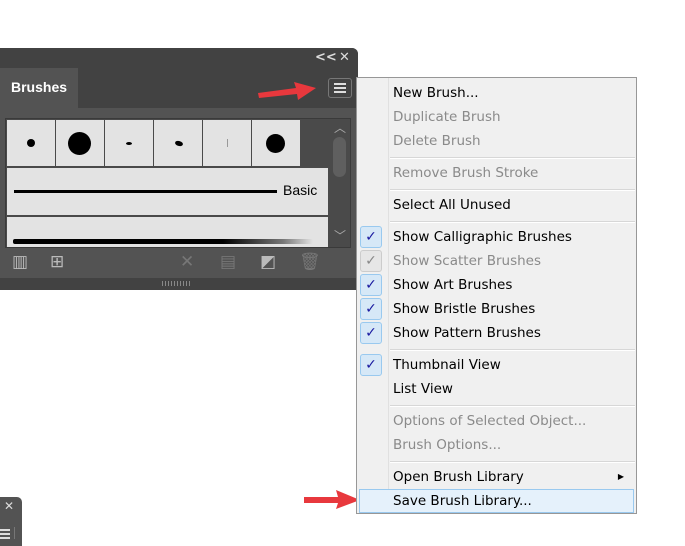 The image size is (685, 546). What do you see at coordinates (228, 262) in the screenshot?
I see `brush-options-icon: ▤` at bounding box center [228, 262].